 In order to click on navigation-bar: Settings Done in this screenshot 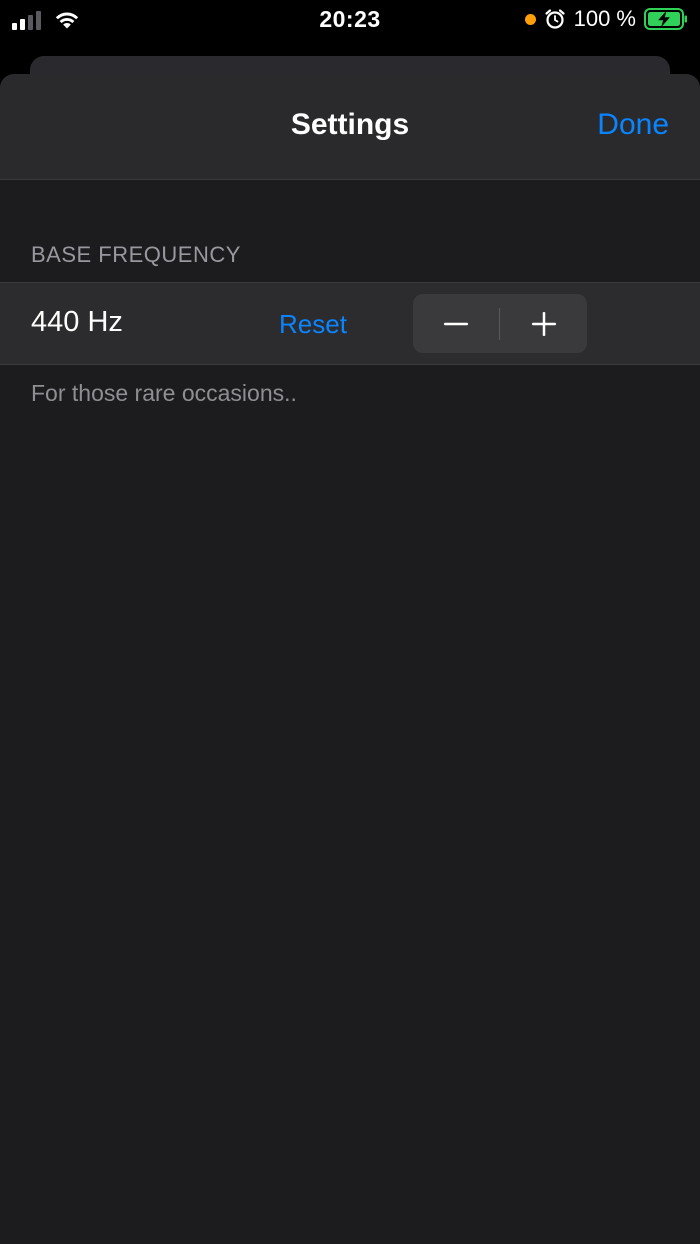, I will do `click(350, 127)`.